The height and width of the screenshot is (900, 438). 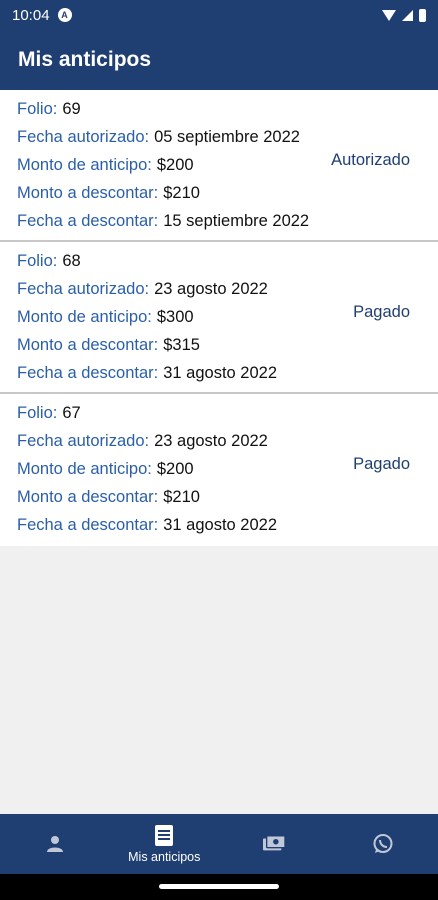 What do you see at coordinates (370, 160) in the screenshot?
I see `status-badge: Autorizado` at bounding box center [370, 160].